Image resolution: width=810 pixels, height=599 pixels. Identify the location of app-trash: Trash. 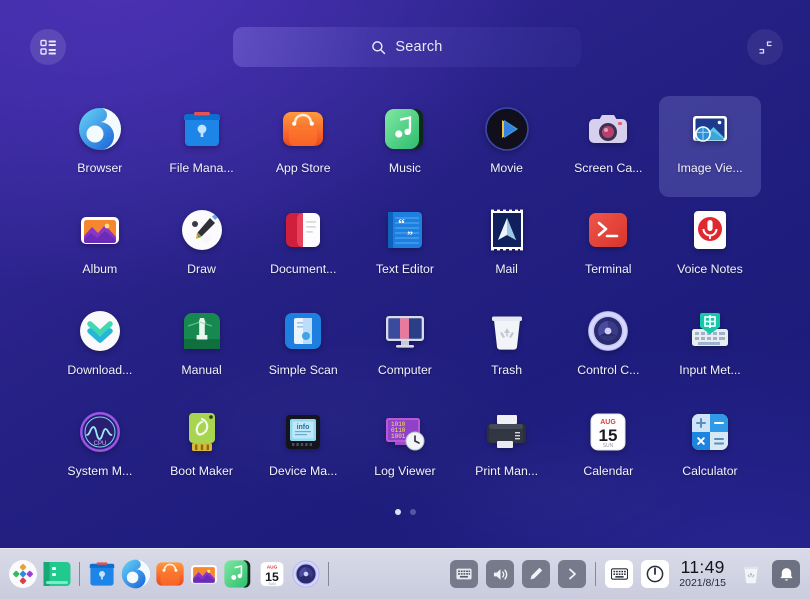
(507, 348).